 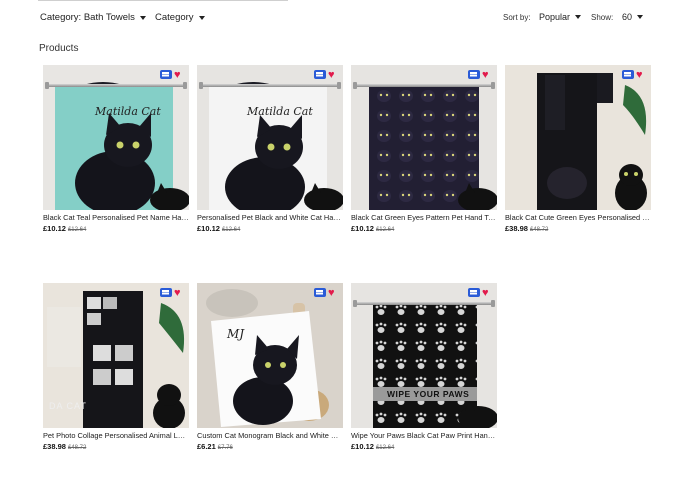 What do you see at coordinates (602, 17) in the screenshot?
I see `show-label: Show:` at bounding box center [602, 17].